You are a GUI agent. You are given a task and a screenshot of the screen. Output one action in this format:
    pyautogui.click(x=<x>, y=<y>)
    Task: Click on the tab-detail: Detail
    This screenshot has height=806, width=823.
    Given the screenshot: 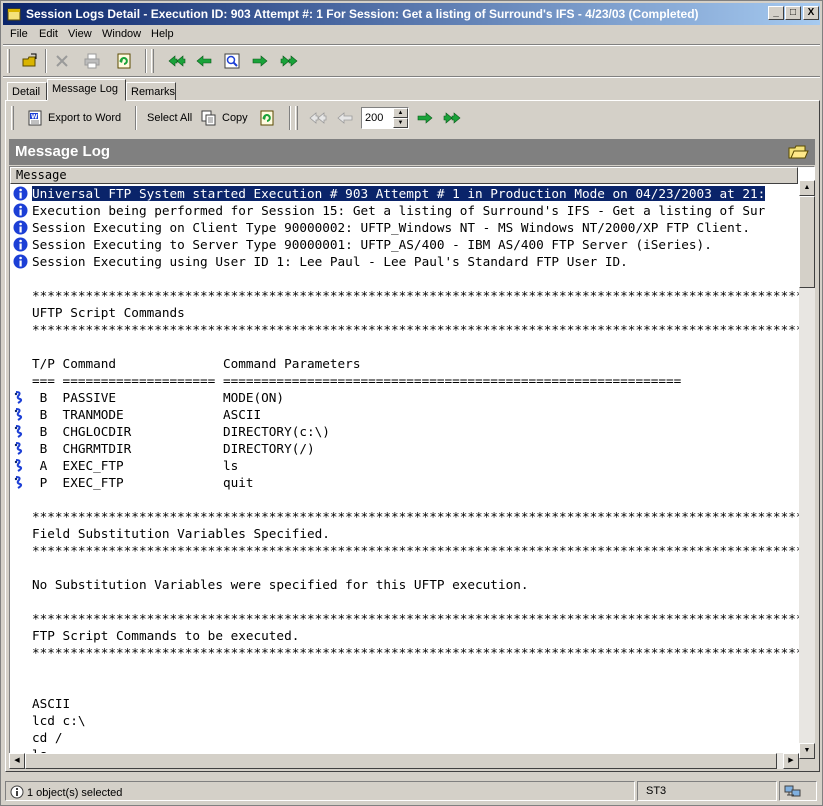 What is the action you would take?
    pyautogui.click(x=27, y=91)
    